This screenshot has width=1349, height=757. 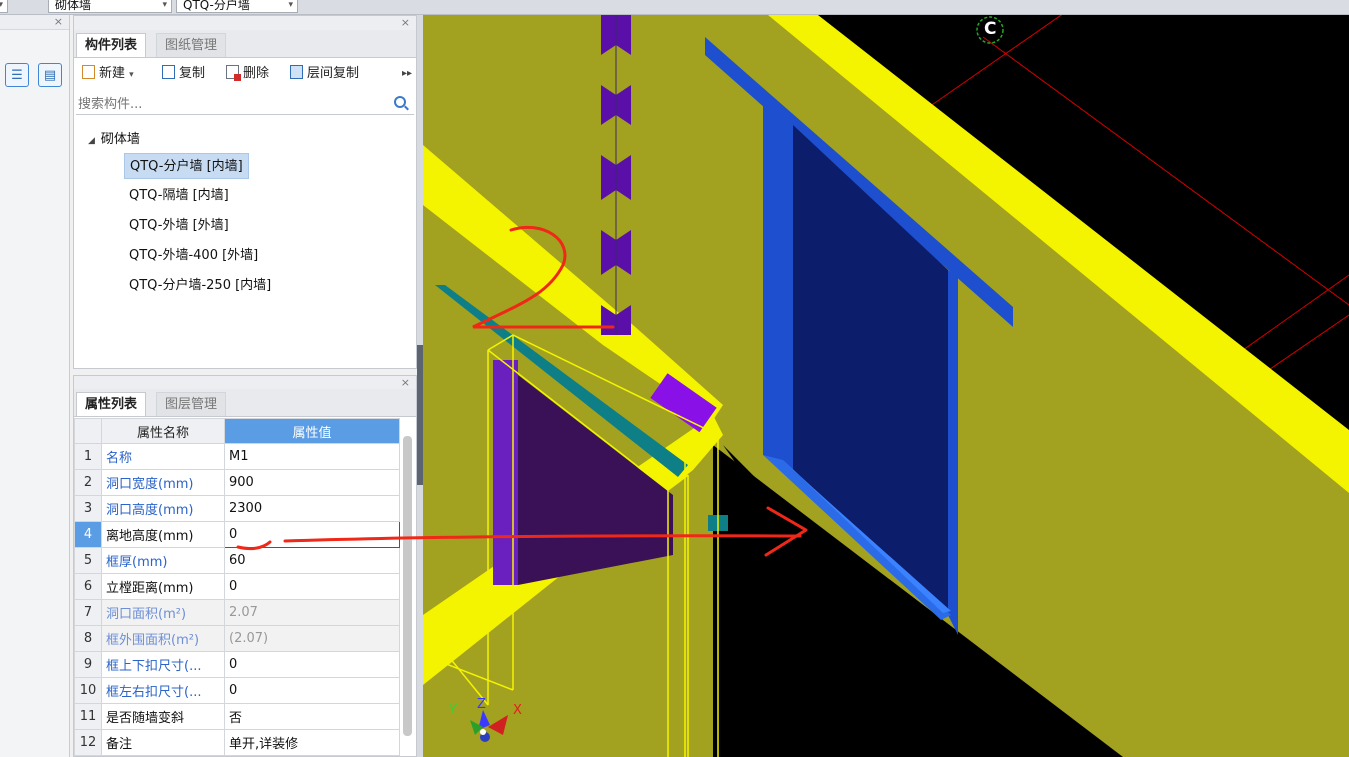 I want to click on collapse-triangle-icon: ◢, so click(x=91, y=141).